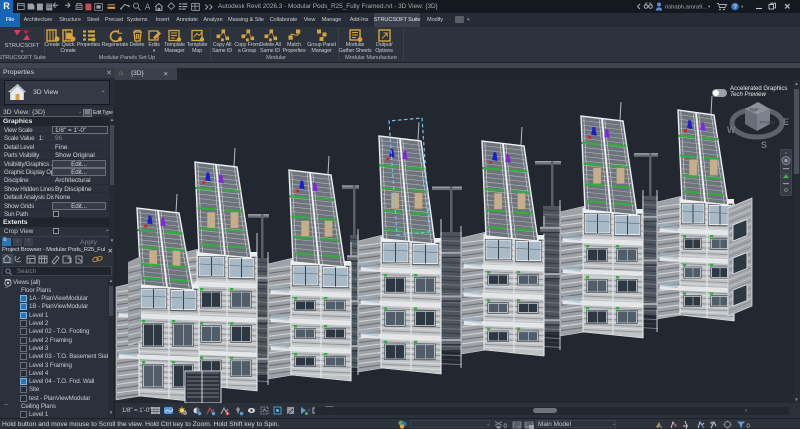  What do you see at coordinates (768, 122) in the screenshot?
I see `svg-text: FRONT` at bounding box center [768, 122].